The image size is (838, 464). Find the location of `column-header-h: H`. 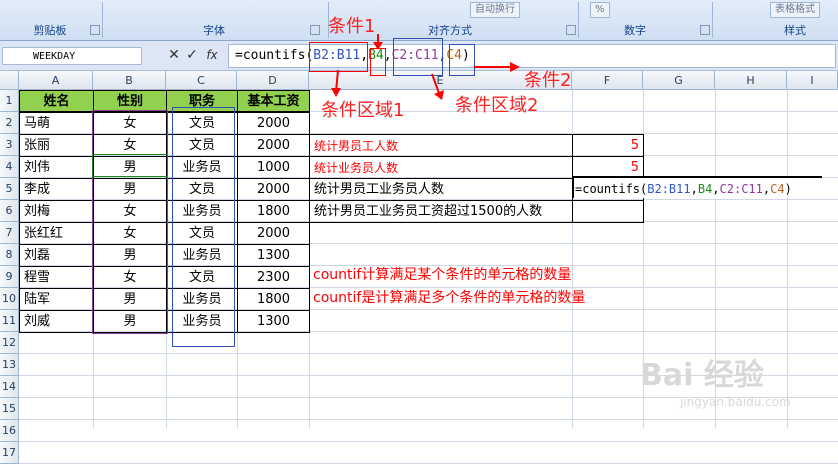

column-header-h: H is located at coordinates (751, 80).